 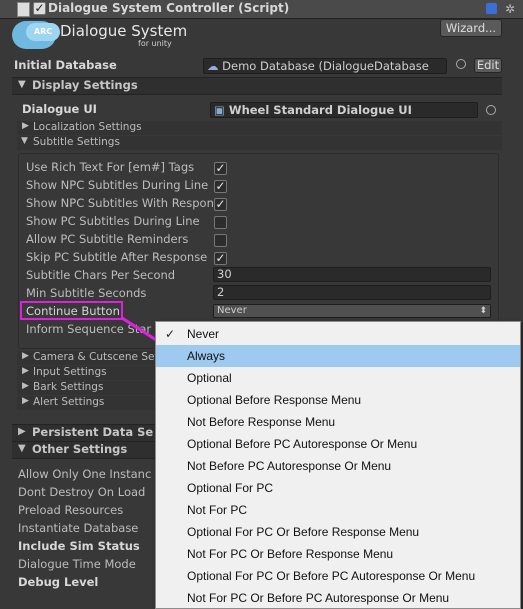 I want to click on menu-item-label: Never, so click(x=203, y=334).